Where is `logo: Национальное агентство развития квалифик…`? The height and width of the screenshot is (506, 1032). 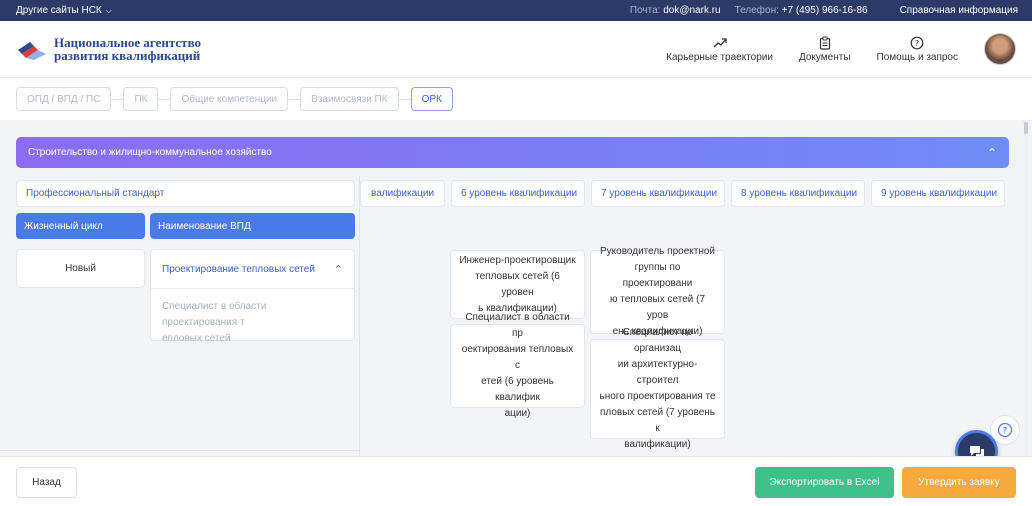
logo: Национальное агентство развития квалифик… is located at coordinates (108, 49).